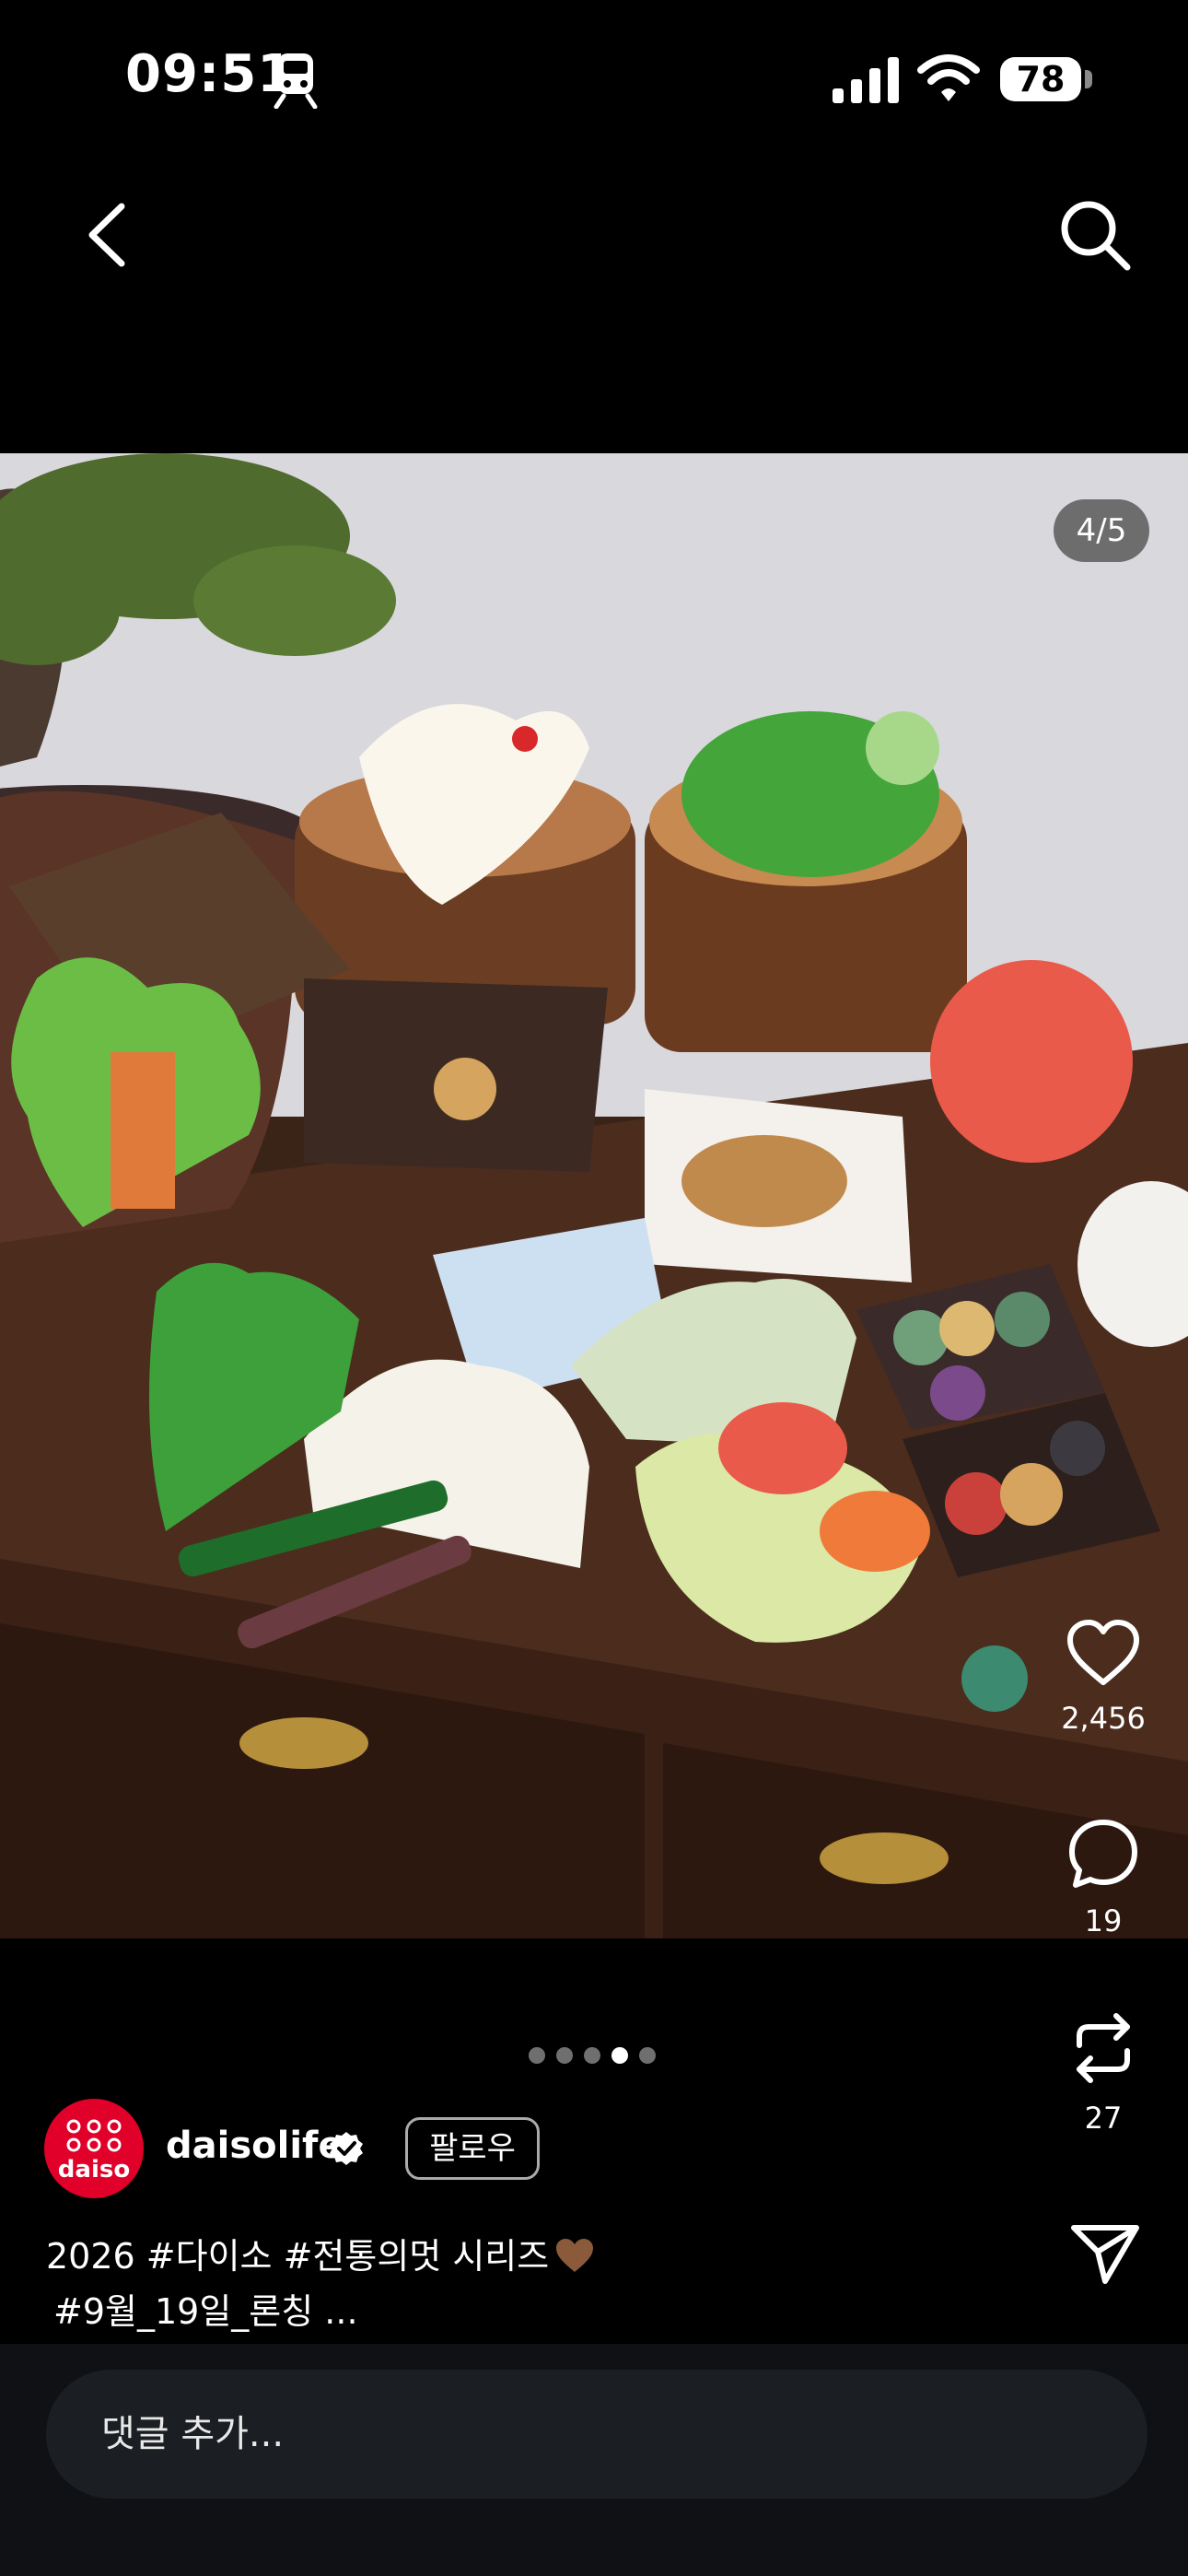 The image size is (1188, 2576). What do you see at coordinates (255, 2146) in the screenshot?
I see `author-username: daisolife` at bounding box center [255, 2146].